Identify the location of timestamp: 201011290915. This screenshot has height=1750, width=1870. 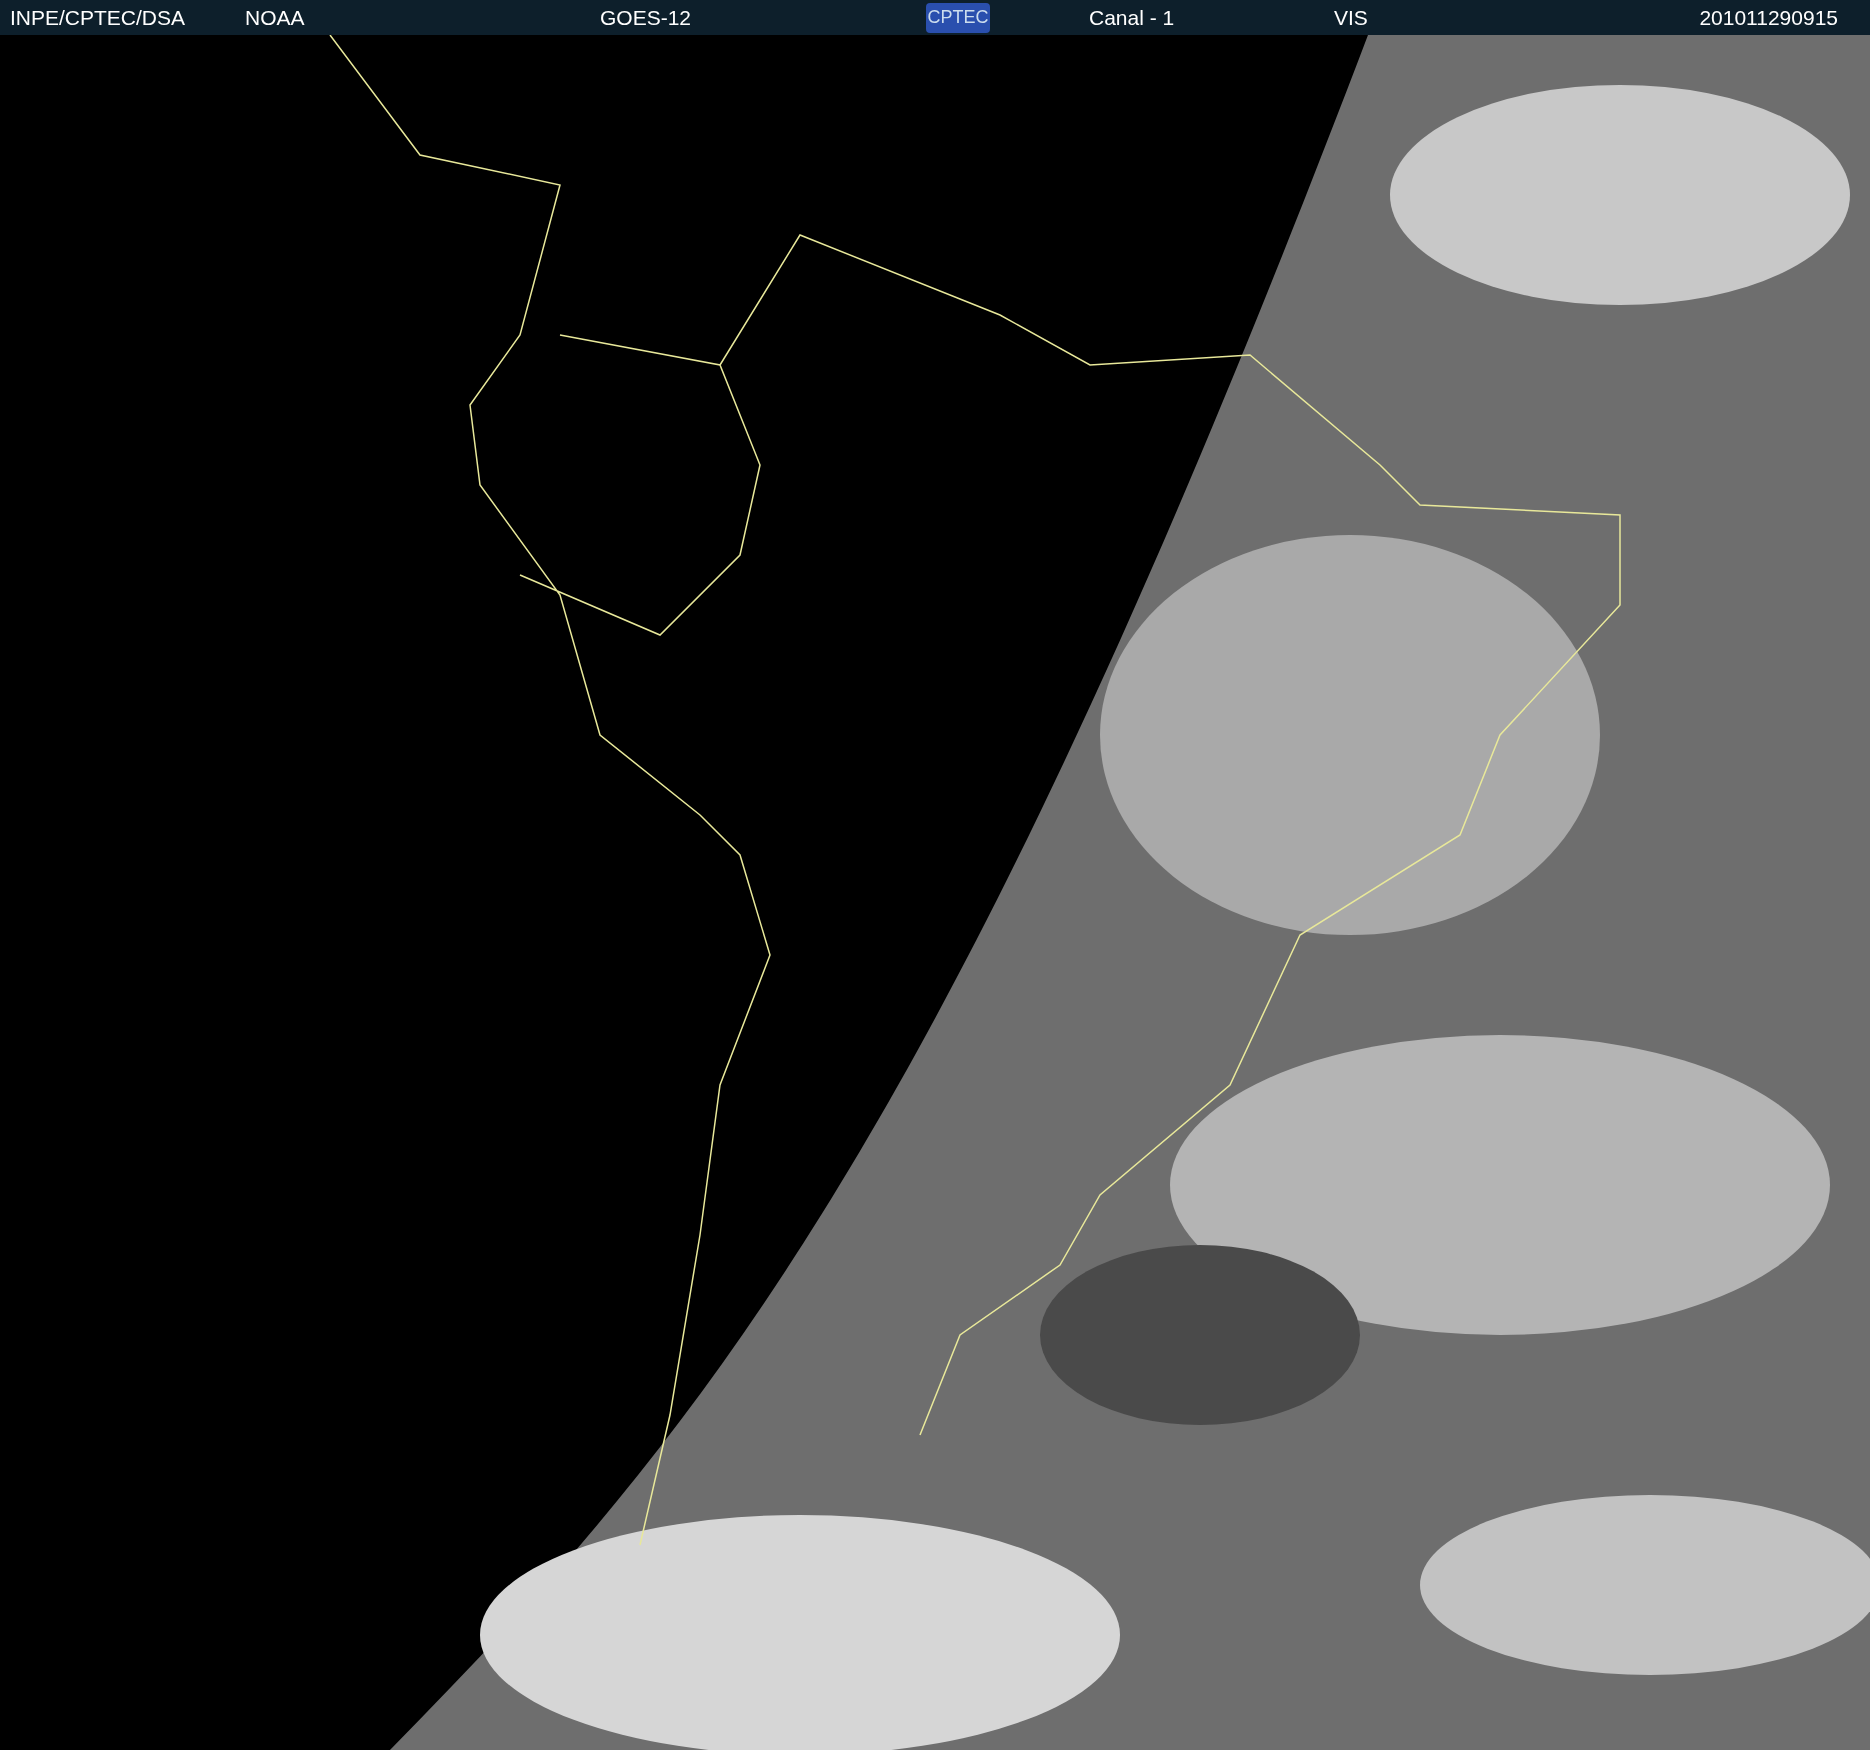
(1768, 17).